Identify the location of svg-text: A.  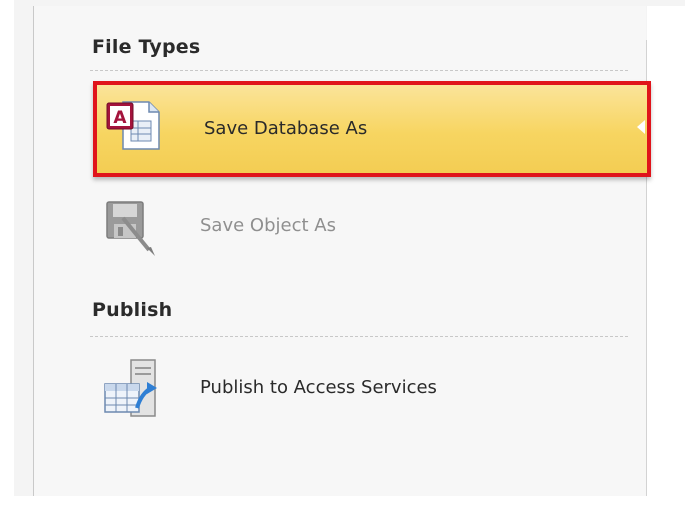
(120, 118).